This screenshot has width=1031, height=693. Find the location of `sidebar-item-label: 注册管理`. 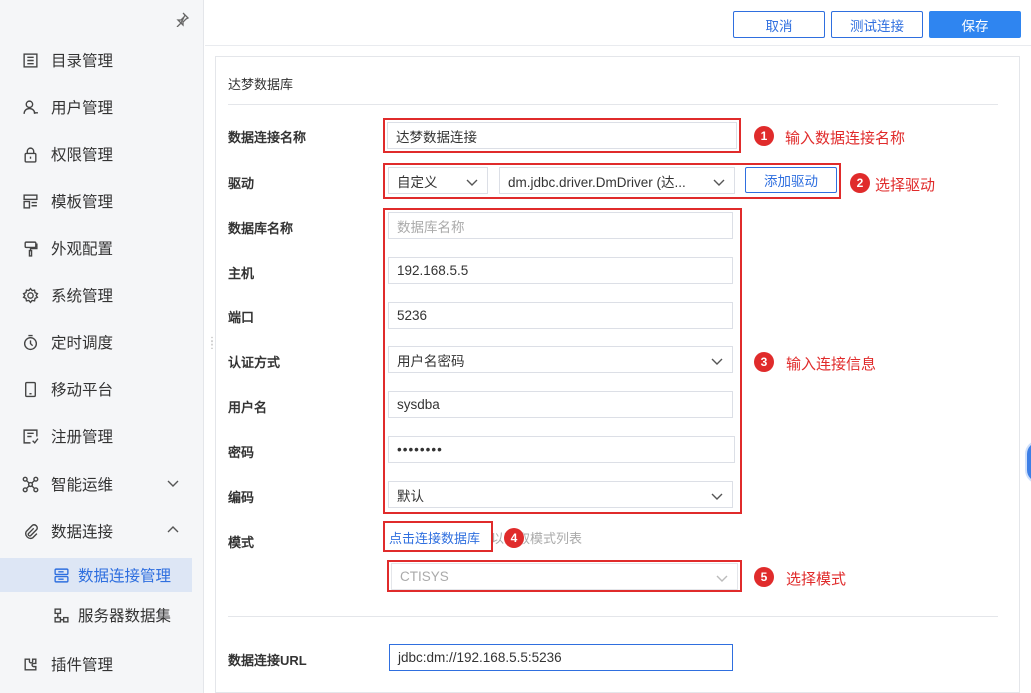

sidebar-item-label: 注册管理 is located at coordinates (82, 437).